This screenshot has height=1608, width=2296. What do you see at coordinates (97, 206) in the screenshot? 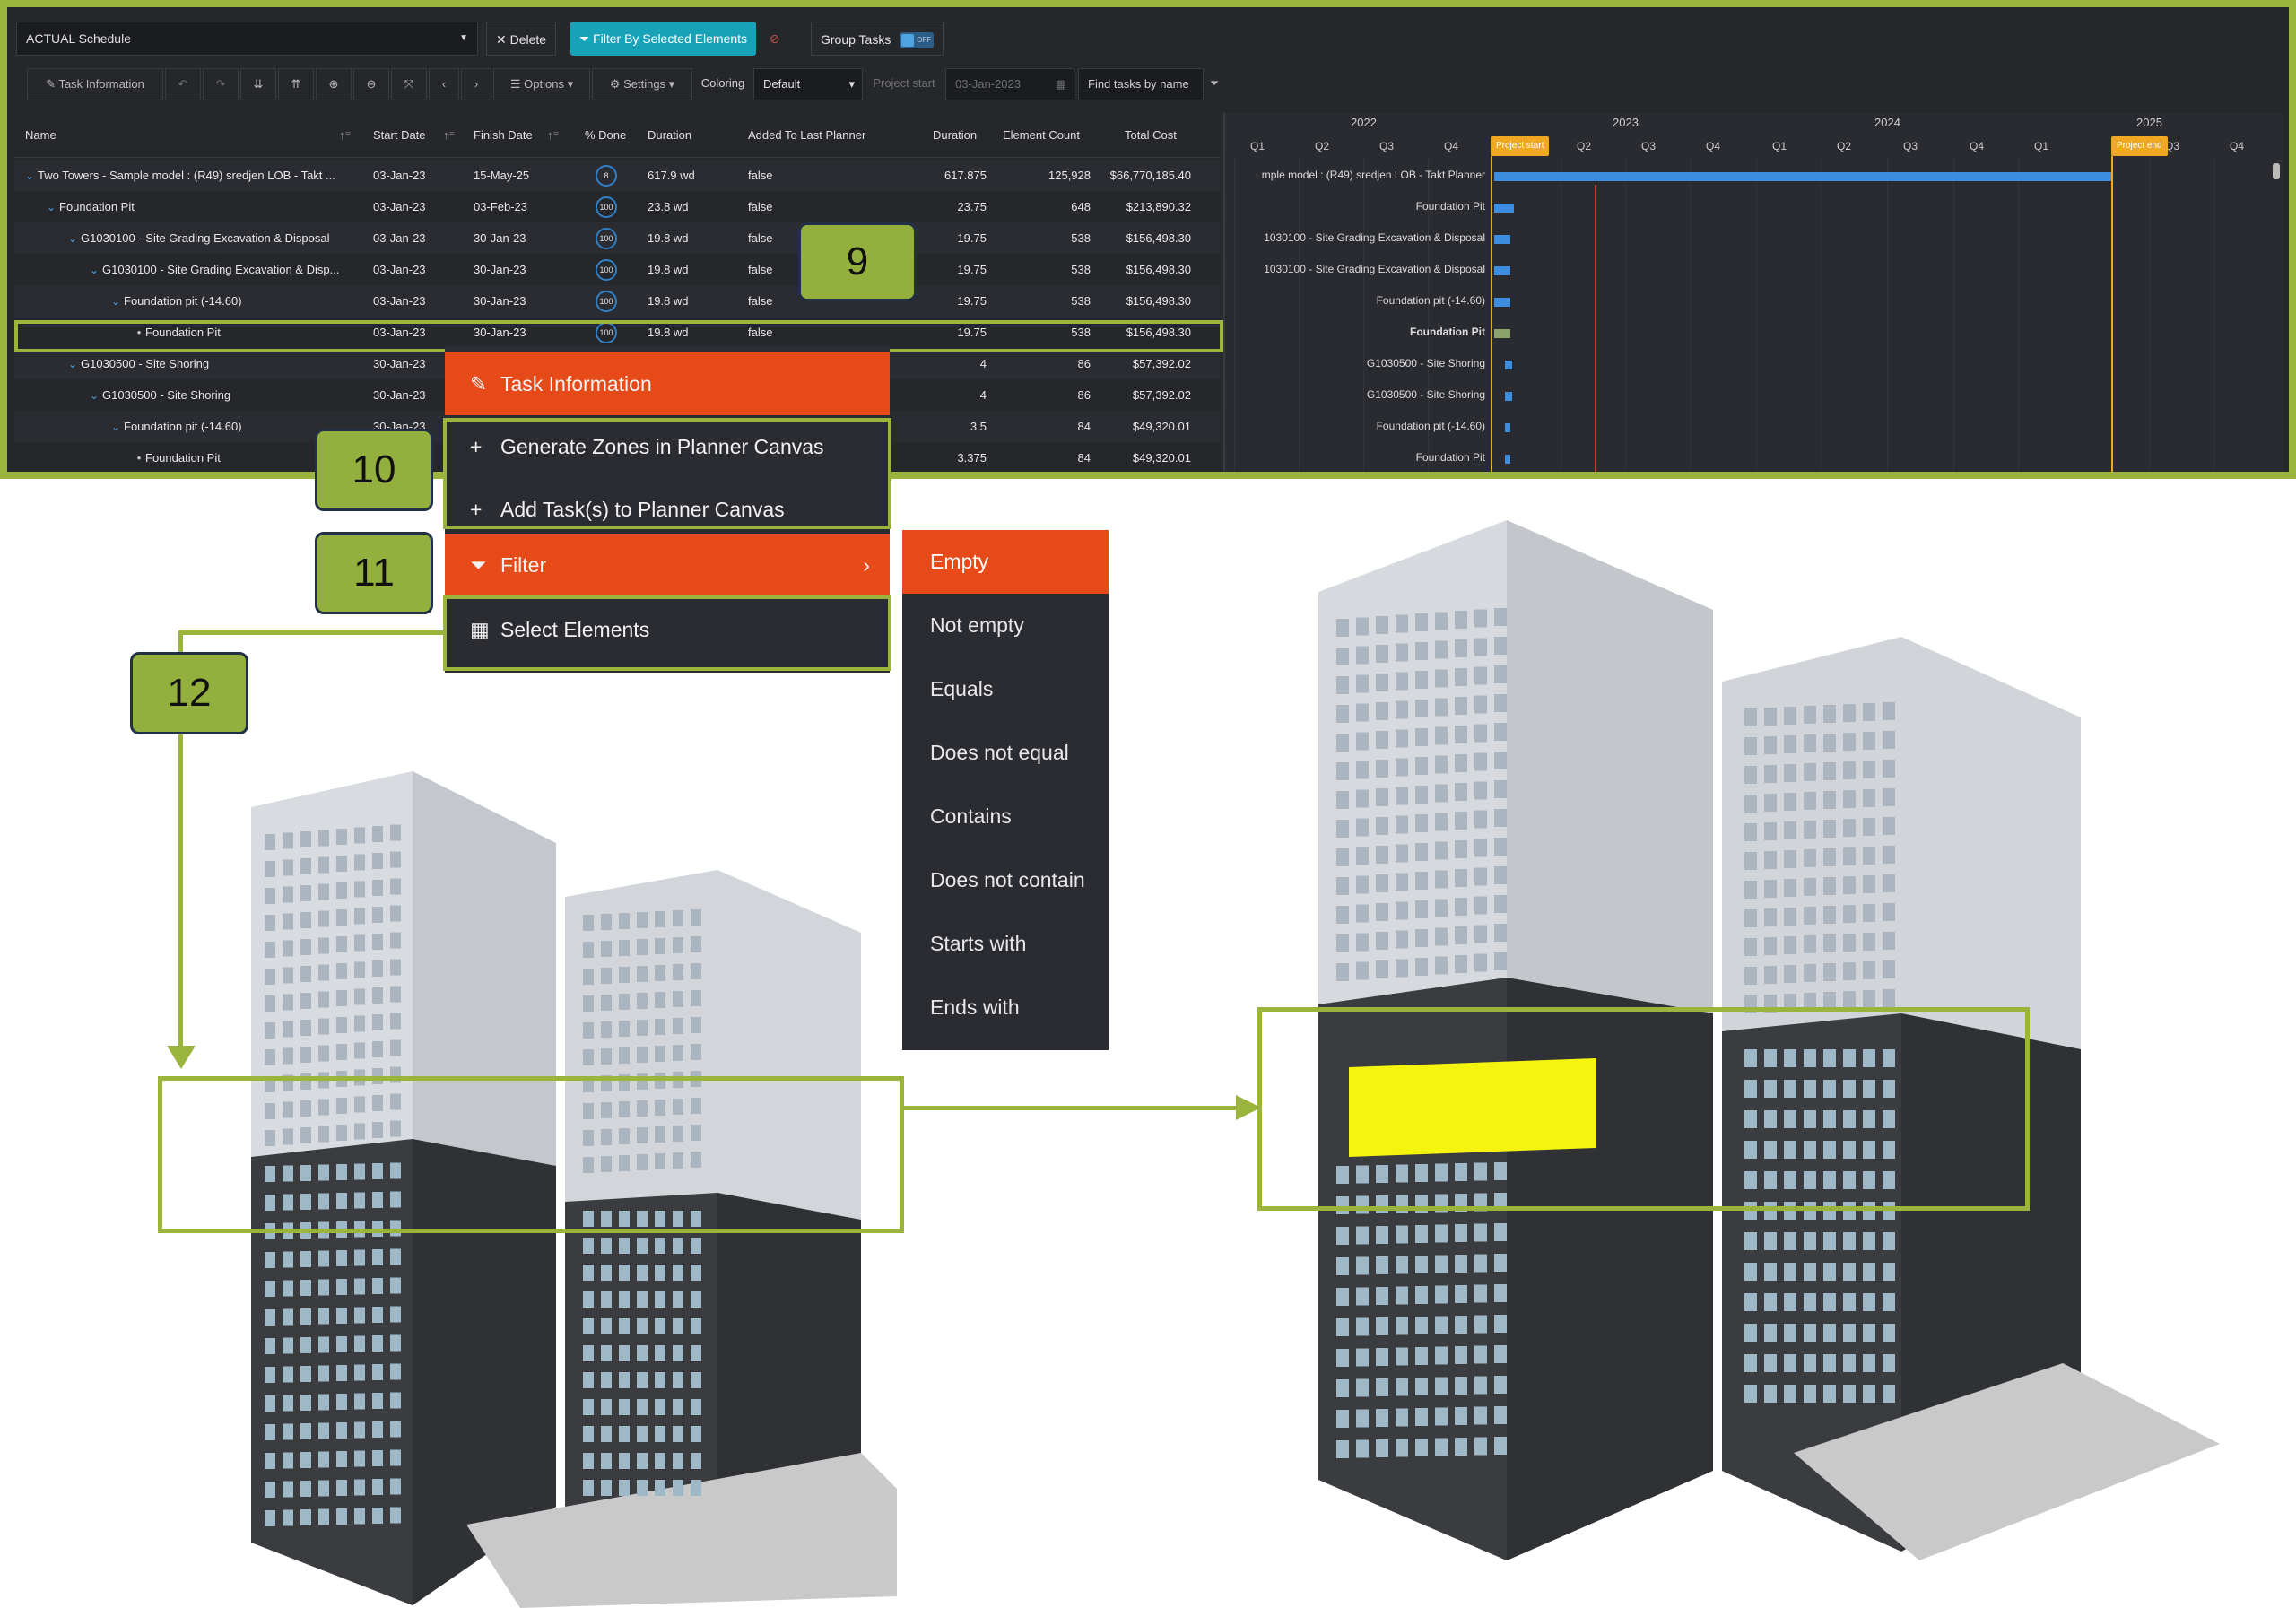
I see `task-name: Foundation Pit` at bounding box center [97, 206].